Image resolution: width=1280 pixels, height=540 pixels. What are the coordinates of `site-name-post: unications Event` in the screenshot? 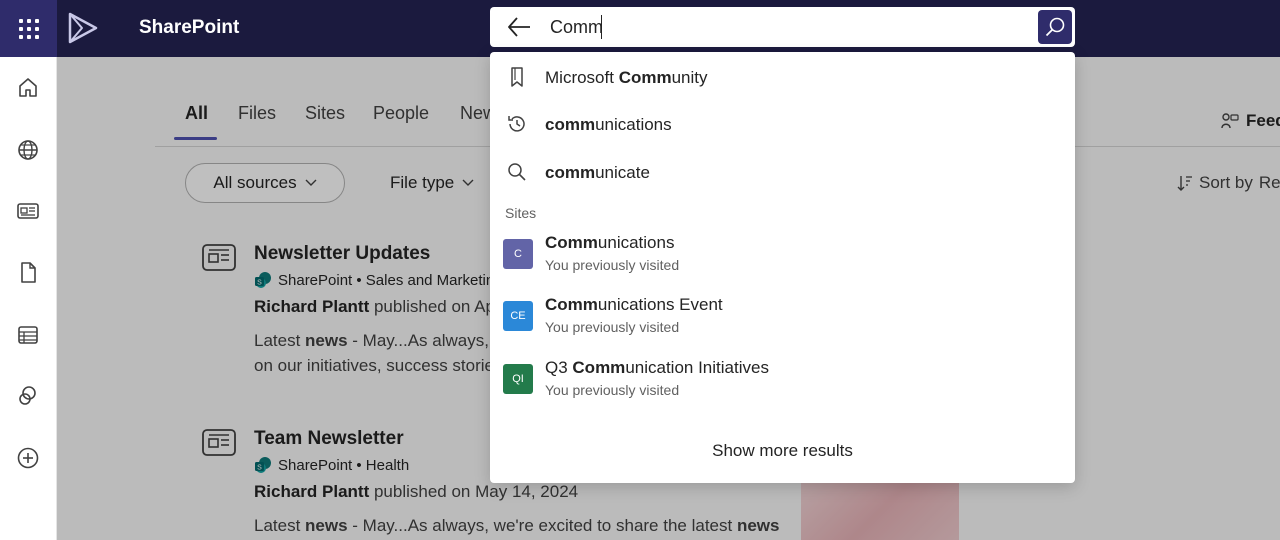 It's located at (660, 304).